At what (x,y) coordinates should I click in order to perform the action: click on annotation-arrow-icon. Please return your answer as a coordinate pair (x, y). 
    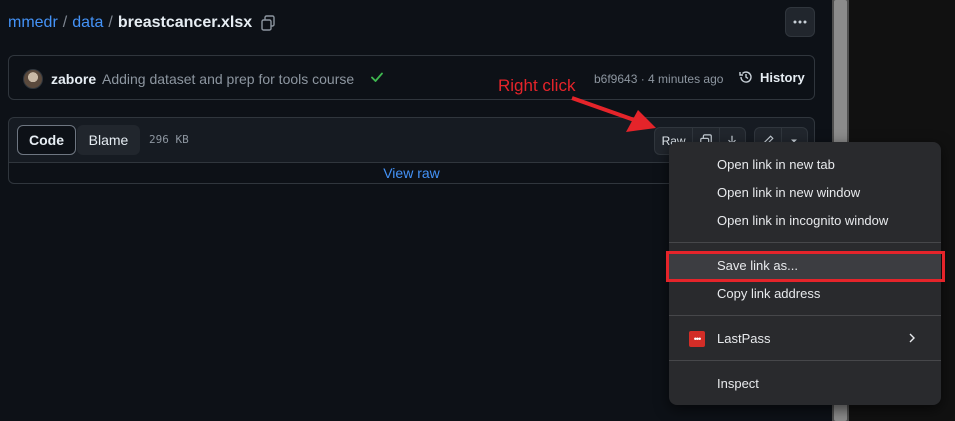
    Looking at the image, I should click on (613, 114).